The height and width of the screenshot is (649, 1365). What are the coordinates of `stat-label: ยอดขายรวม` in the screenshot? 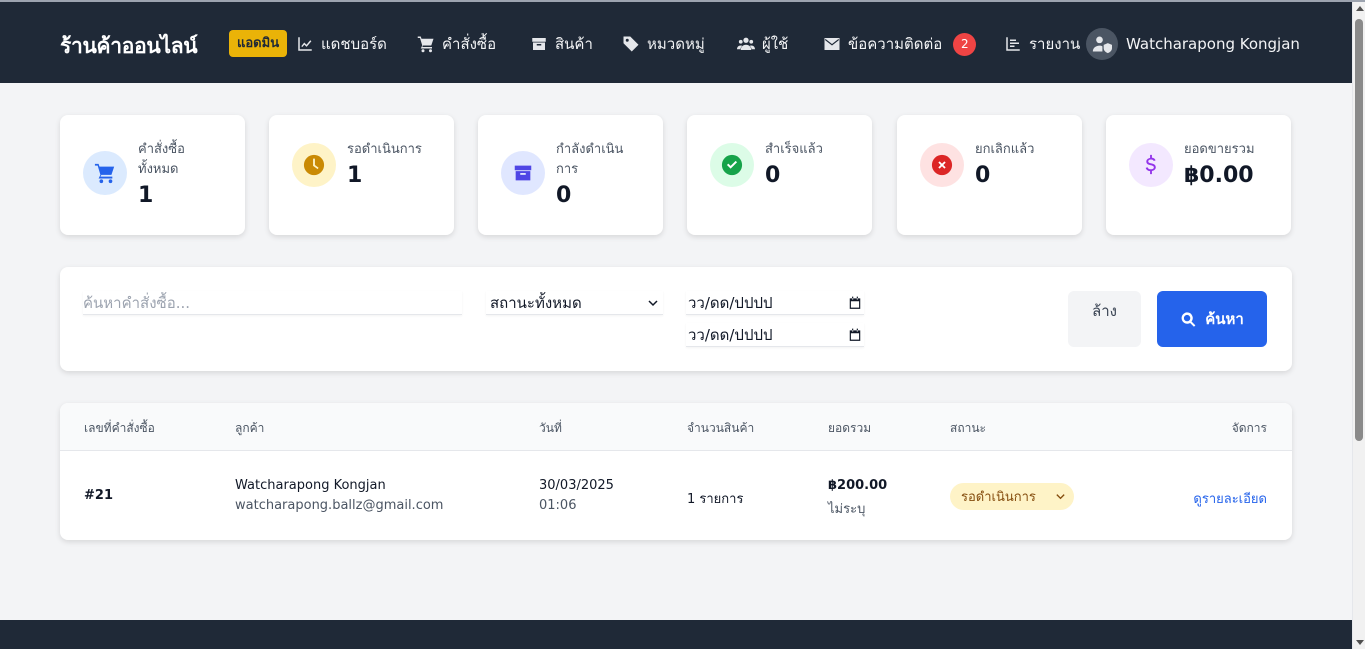 It's located at (1219, 149).